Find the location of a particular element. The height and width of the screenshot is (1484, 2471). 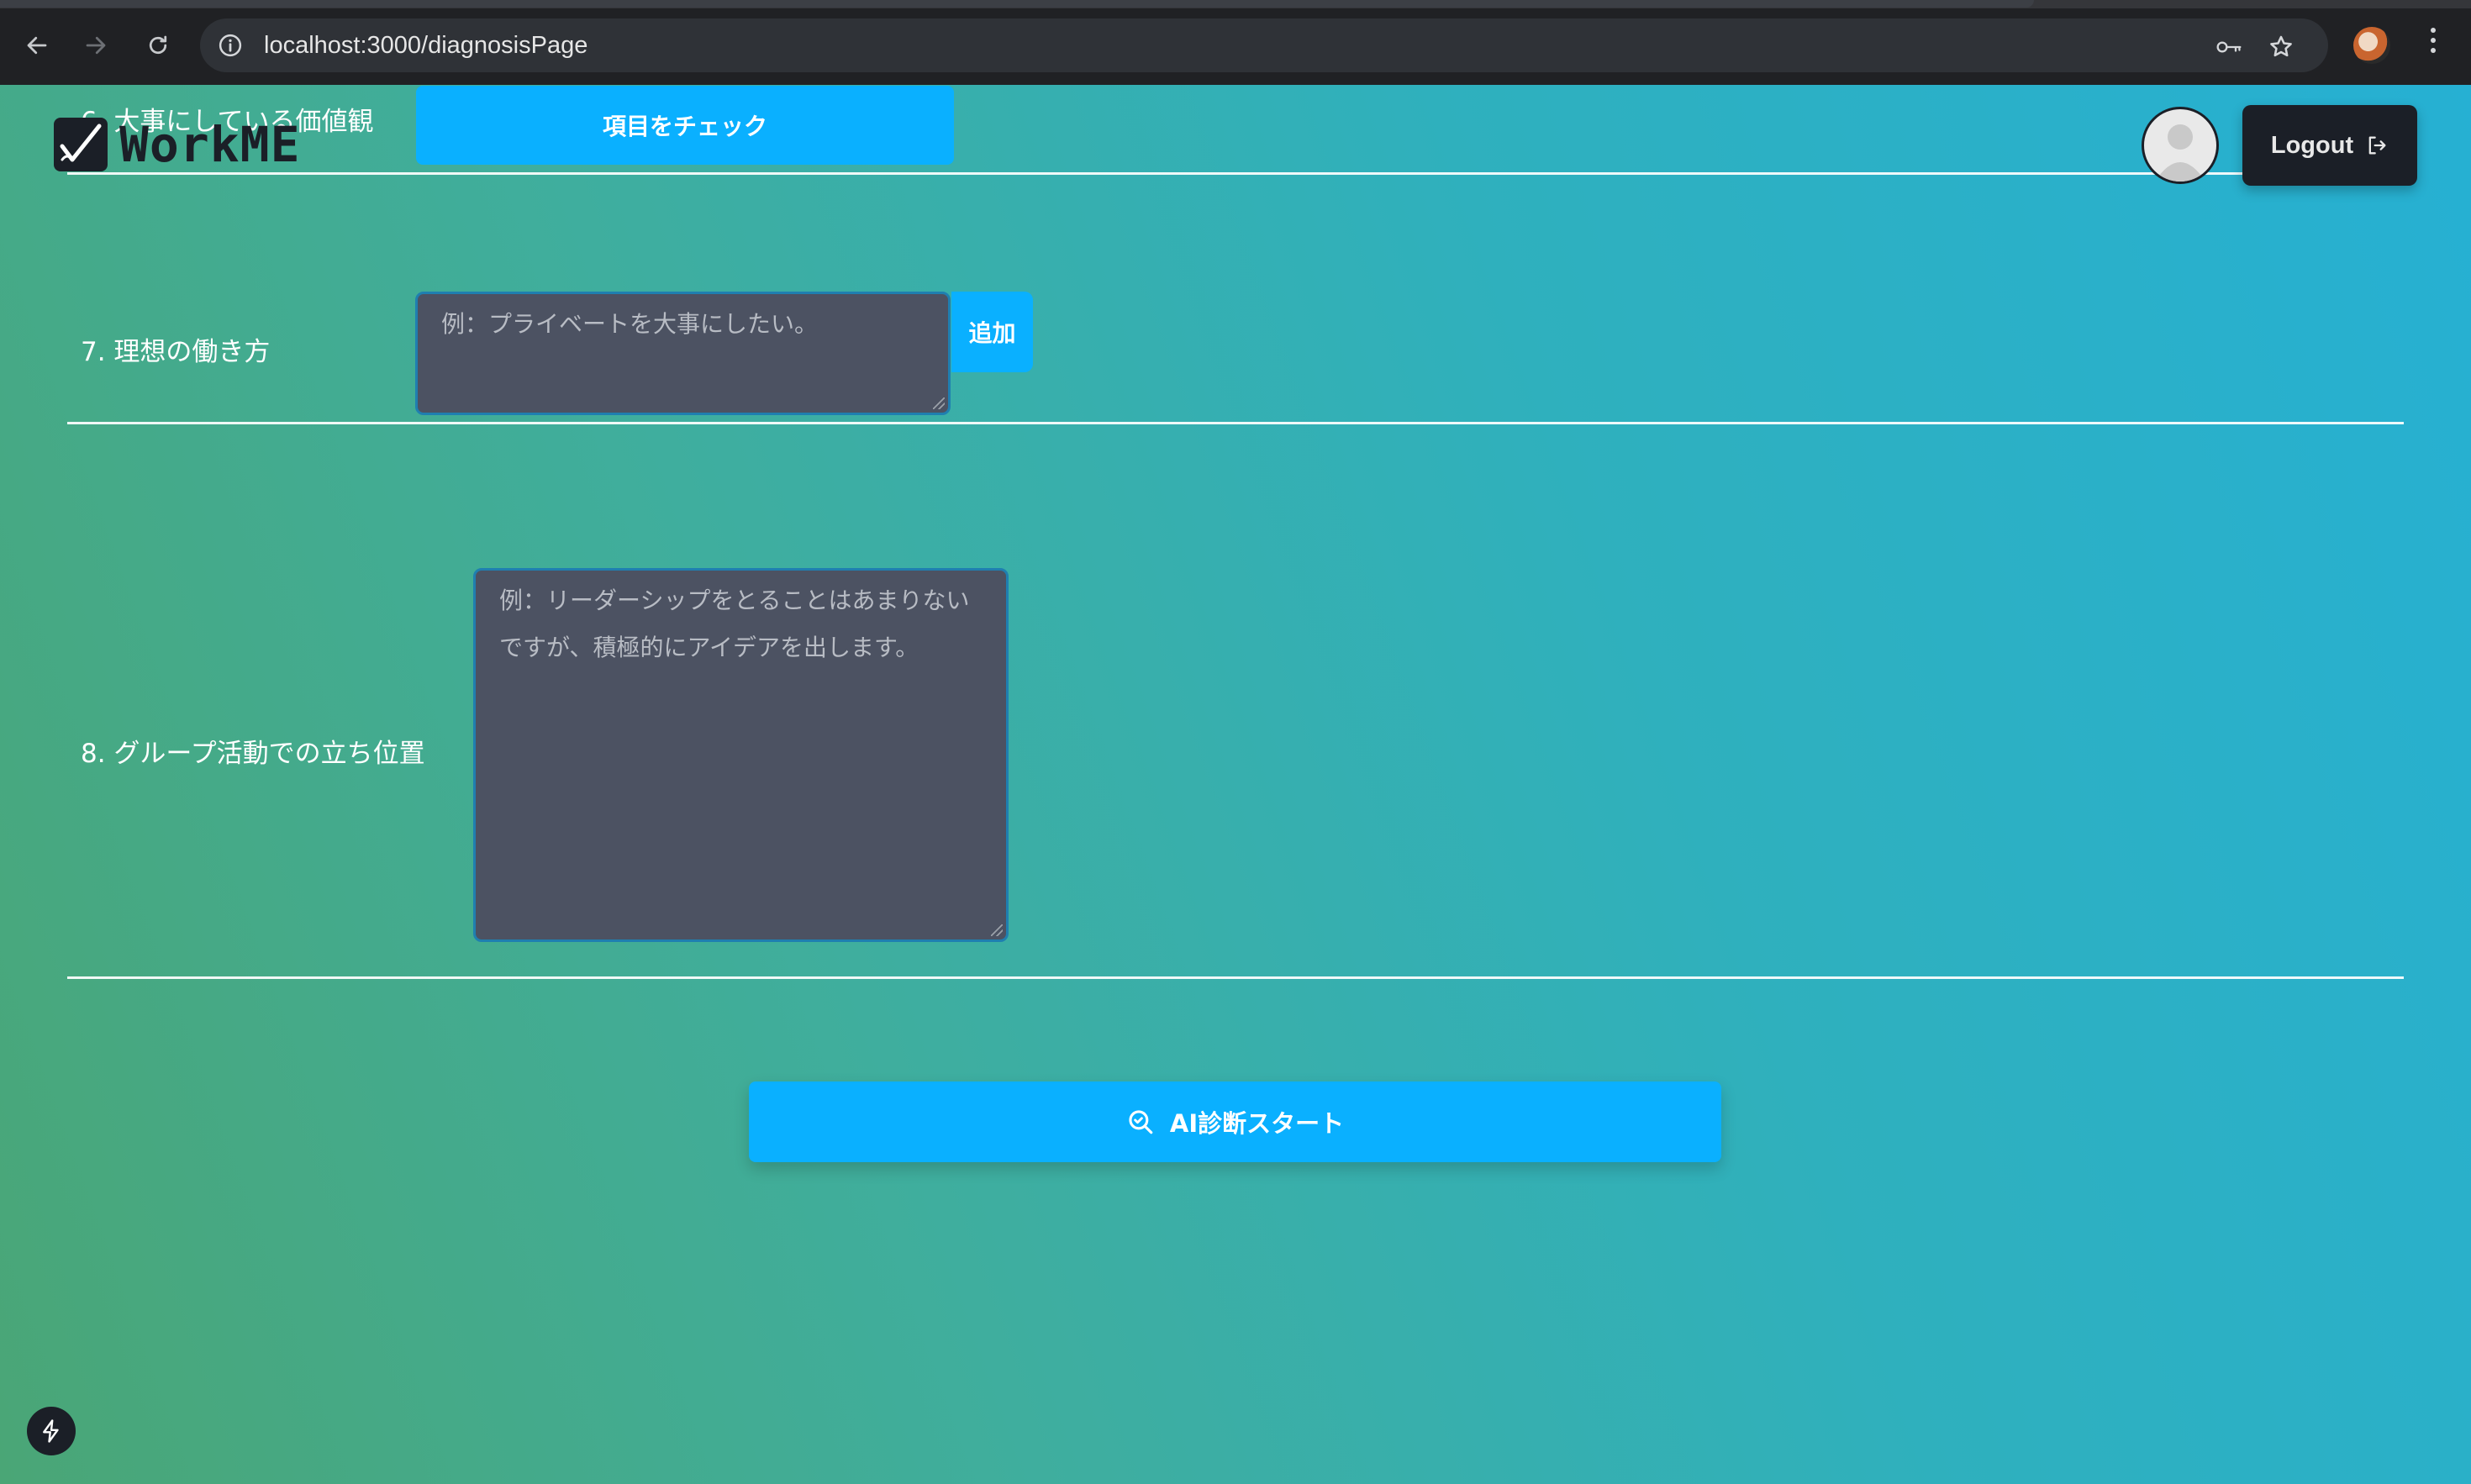

active-tab is located at coordinates (1017, 4).